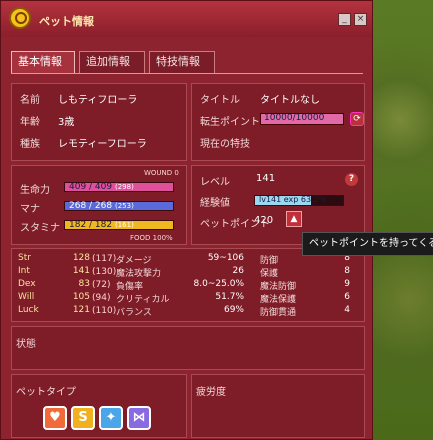 The width and height of the screenshot is (433, 440). Describe the element at coordinates (26, 297) in the screenshot. I see `stat-label: Will` at that location.